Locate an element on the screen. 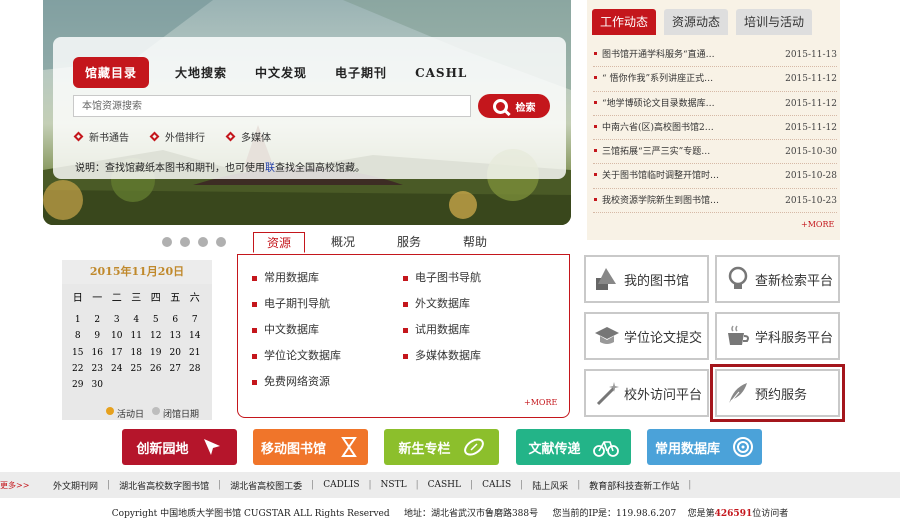 This screenshot has height=529, width=900. footer-link: CADLIS is located at coordinates (341, 485).